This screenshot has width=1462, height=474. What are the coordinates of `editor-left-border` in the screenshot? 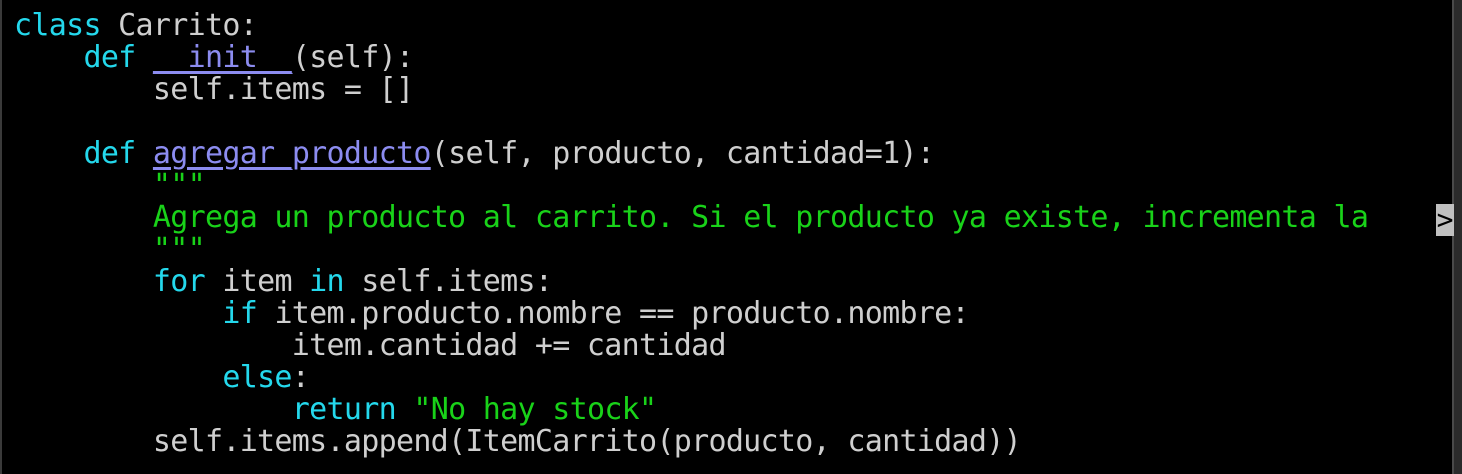 It's located at (1, 237).